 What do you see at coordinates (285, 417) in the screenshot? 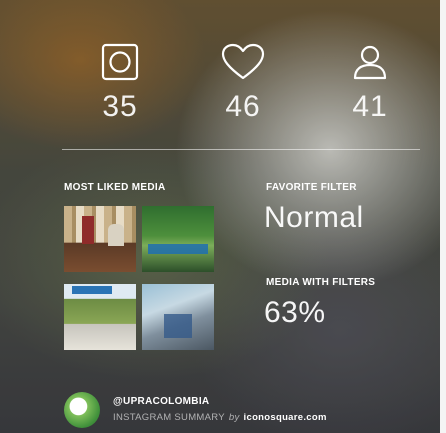
I see `footer-brand-link: iconosquare.com` at bounding box center [285, 417].